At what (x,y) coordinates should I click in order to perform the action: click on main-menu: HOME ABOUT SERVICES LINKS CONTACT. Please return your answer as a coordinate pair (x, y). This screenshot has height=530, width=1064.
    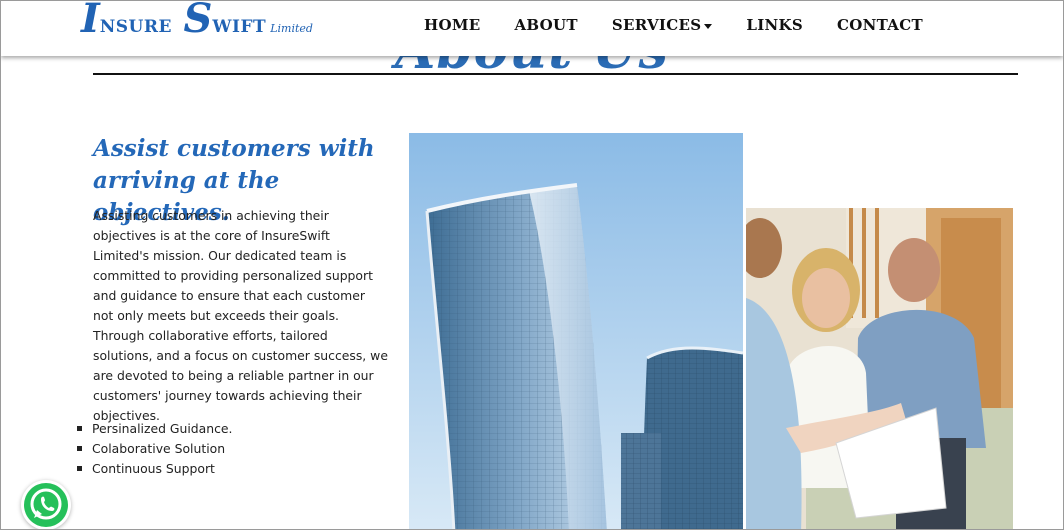
    Looking at the image, I should click on (690, 25).